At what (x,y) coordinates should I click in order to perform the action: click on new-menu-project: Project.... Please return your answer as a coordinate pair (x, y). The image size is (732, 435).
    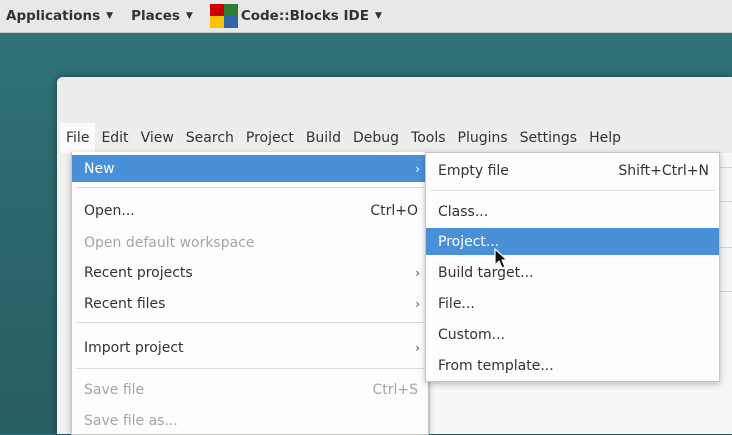
    Looking at the image, I should click on (572, 241).